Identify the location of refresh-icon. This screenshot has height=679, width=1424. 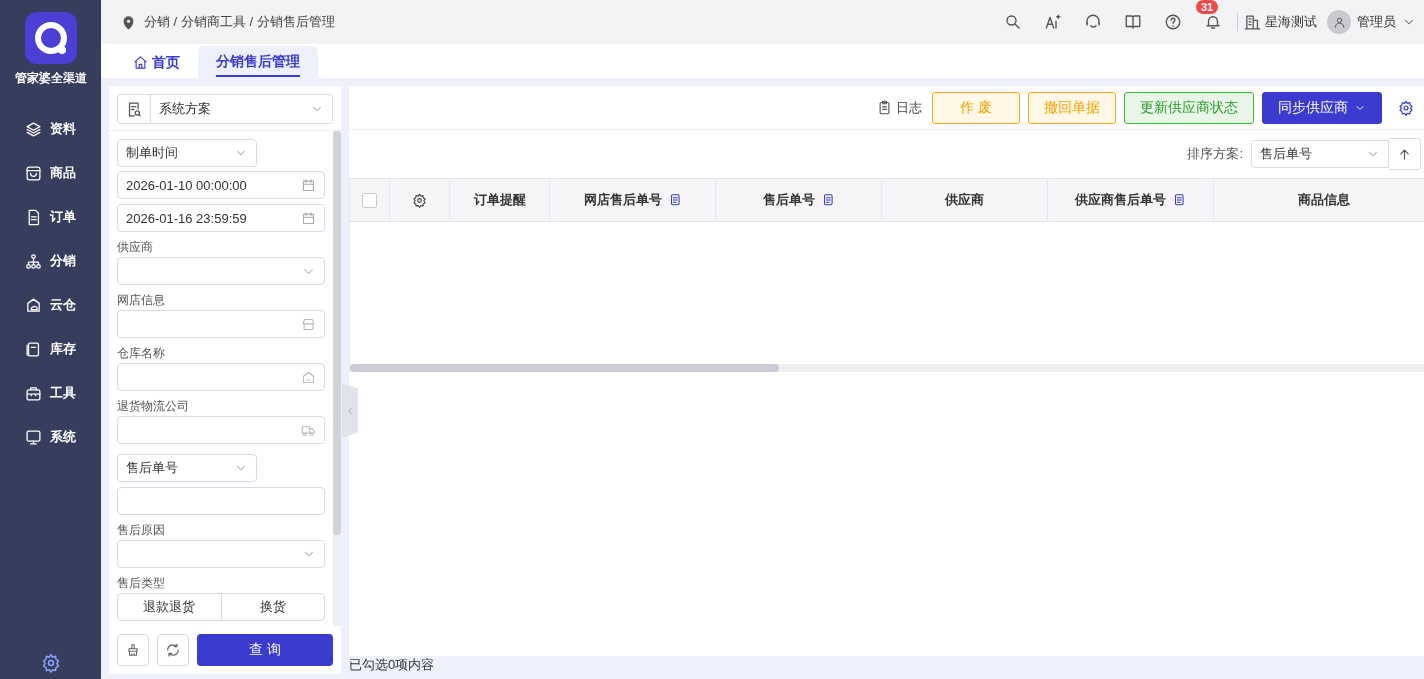
(173, 650).